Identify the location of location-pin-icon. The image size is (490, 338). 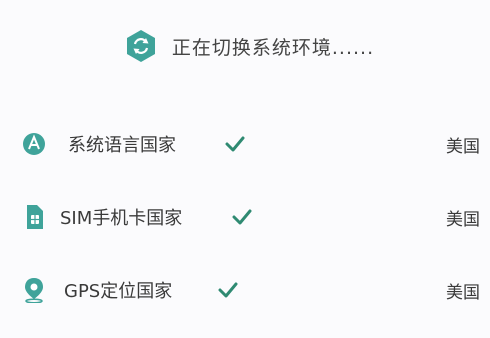
(34, 290).